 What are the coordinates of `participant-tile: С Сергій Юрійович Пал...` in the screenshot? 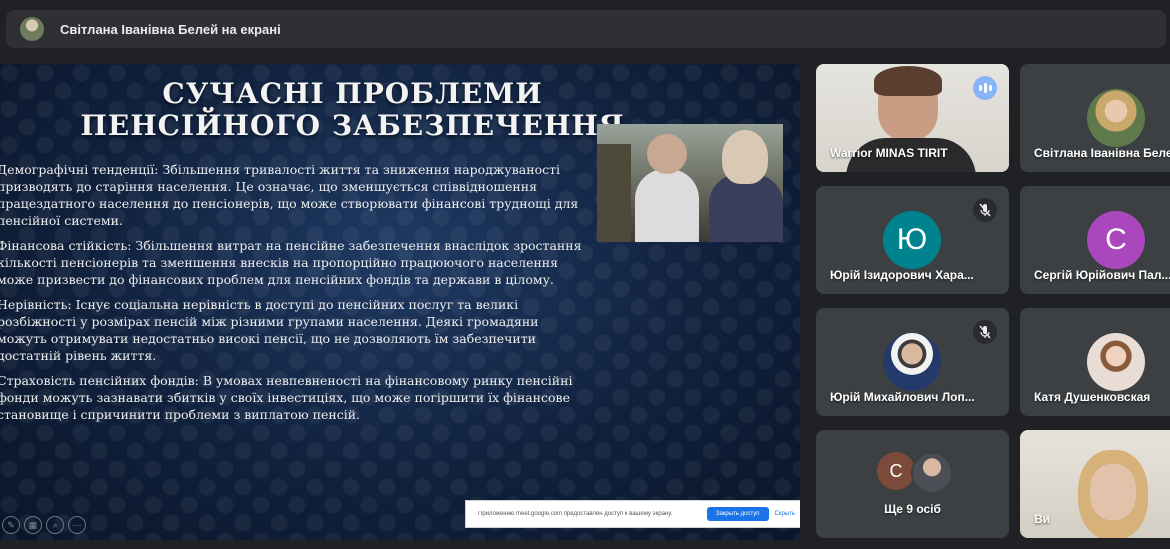 It's located at (1095, 240).